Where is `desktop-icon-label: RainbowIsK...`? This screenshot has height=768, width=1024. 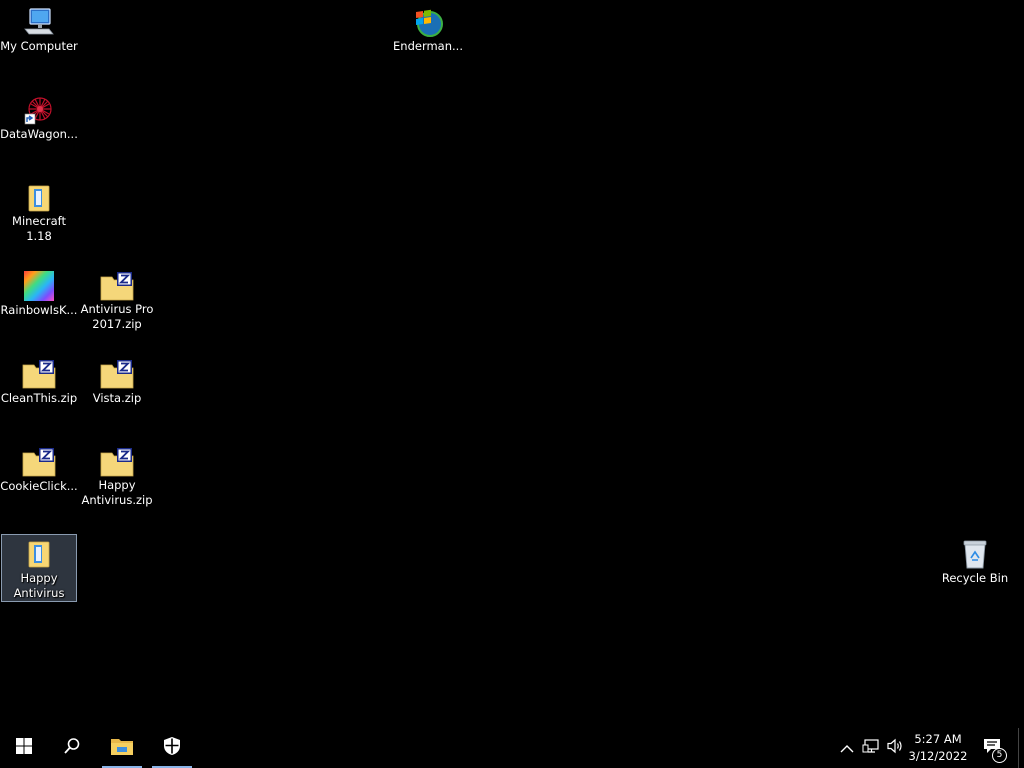
desktop-icon-label: RainbowIsK... is located at coordinates (39, 310).